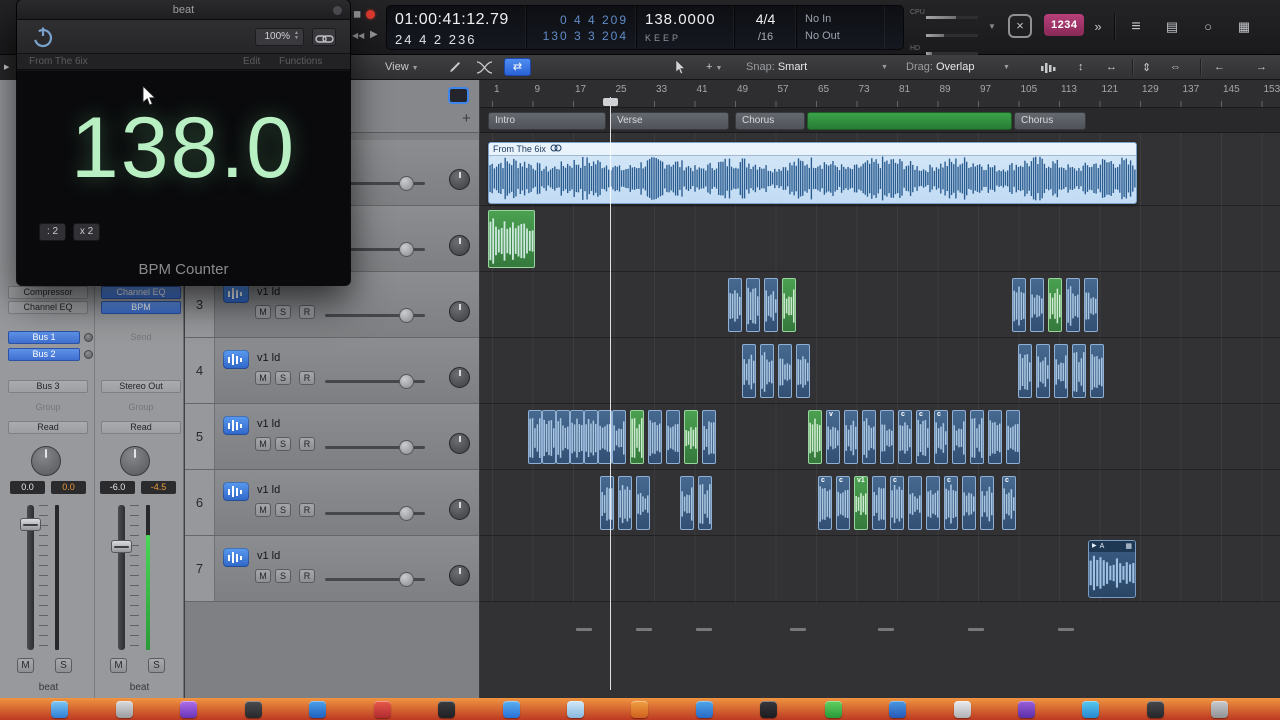 This screenshot has width=1280, height=720. Describe the element at coordinates (458, 95) in the screenshot. I see `display-mode-icon` at that location.